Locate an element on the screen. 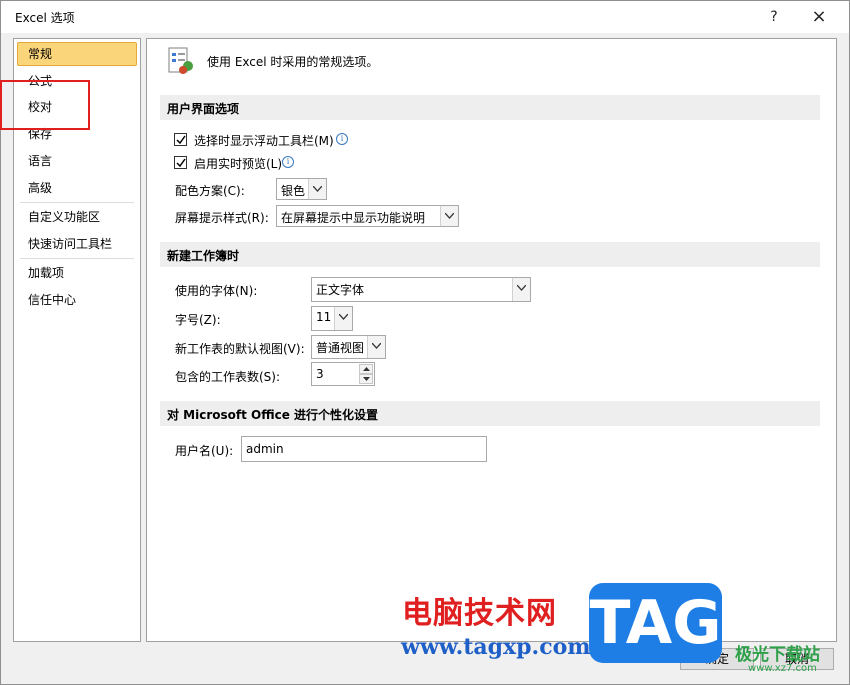  pane-header-text: 使用 Excel 时采用的常规选项。 is located at coordinates (293, 62).